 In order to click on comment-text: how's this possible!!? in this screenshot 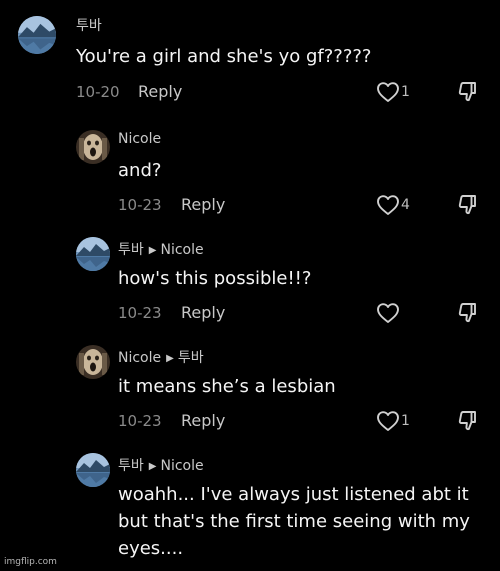, I will do `click(215, 278)`.